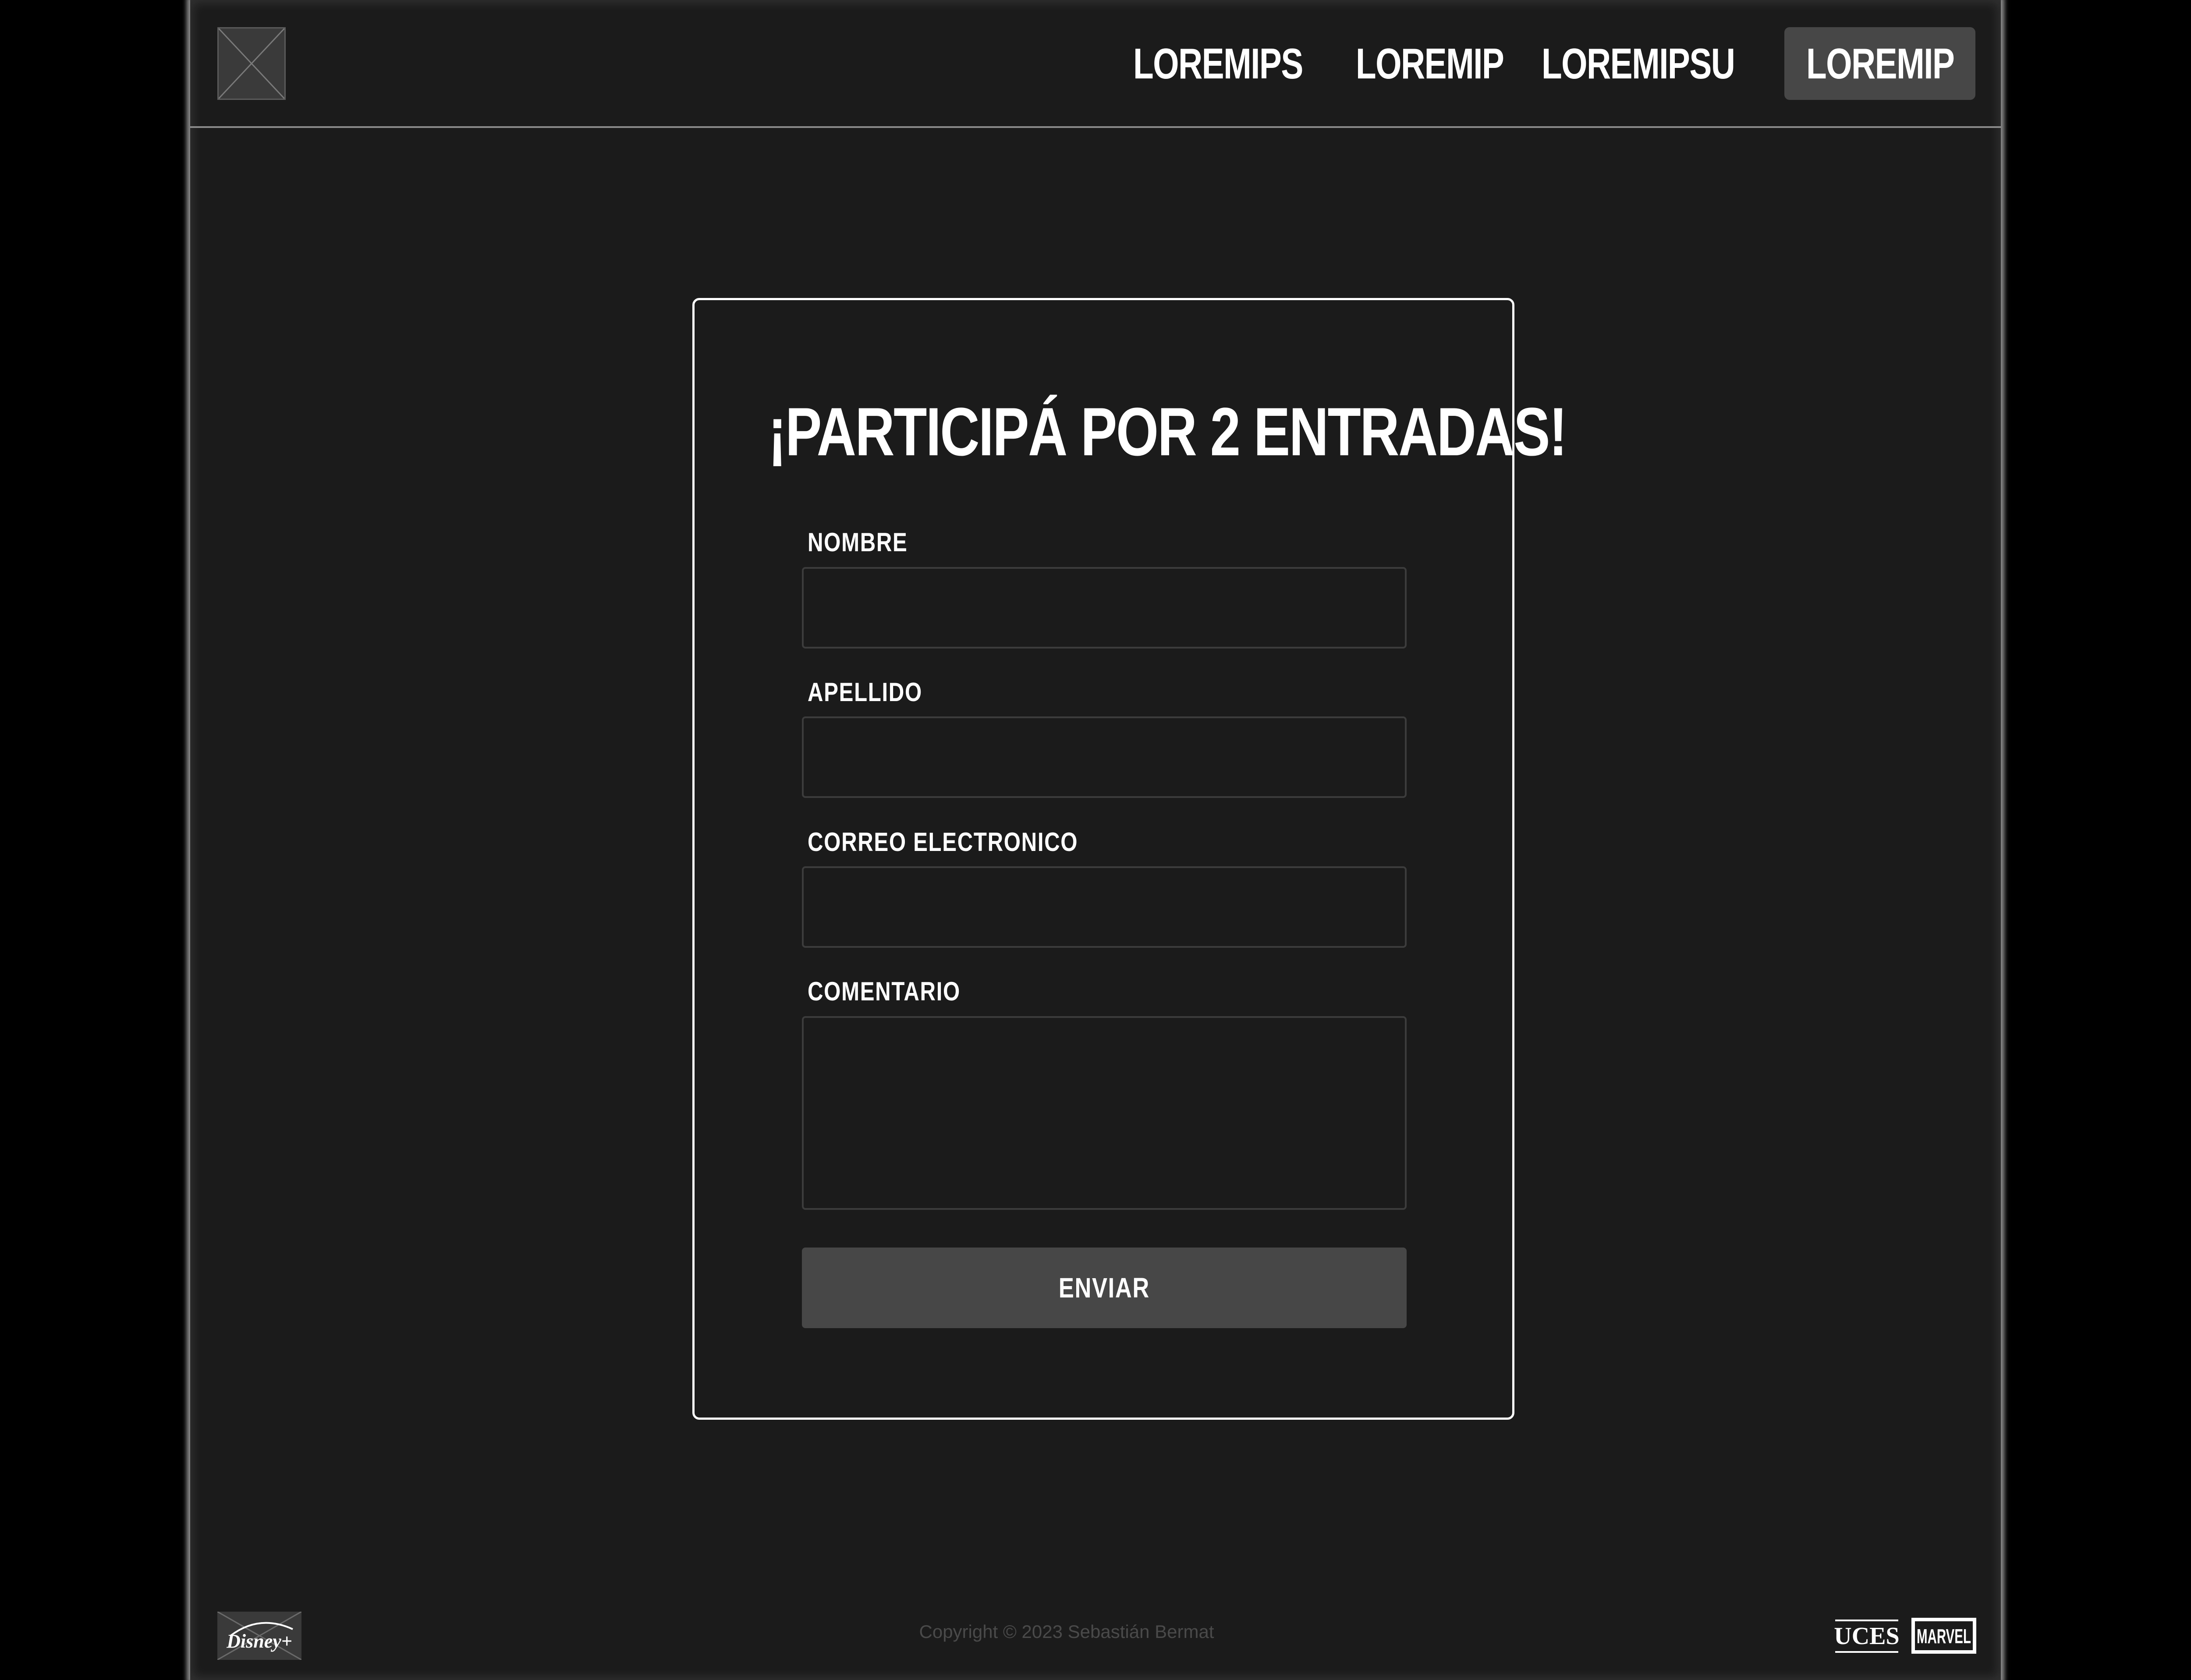  I want to click on site-header: LOREMIPS LOREMIP LOREMIPSU LOREMIP, so click(1095, 64).